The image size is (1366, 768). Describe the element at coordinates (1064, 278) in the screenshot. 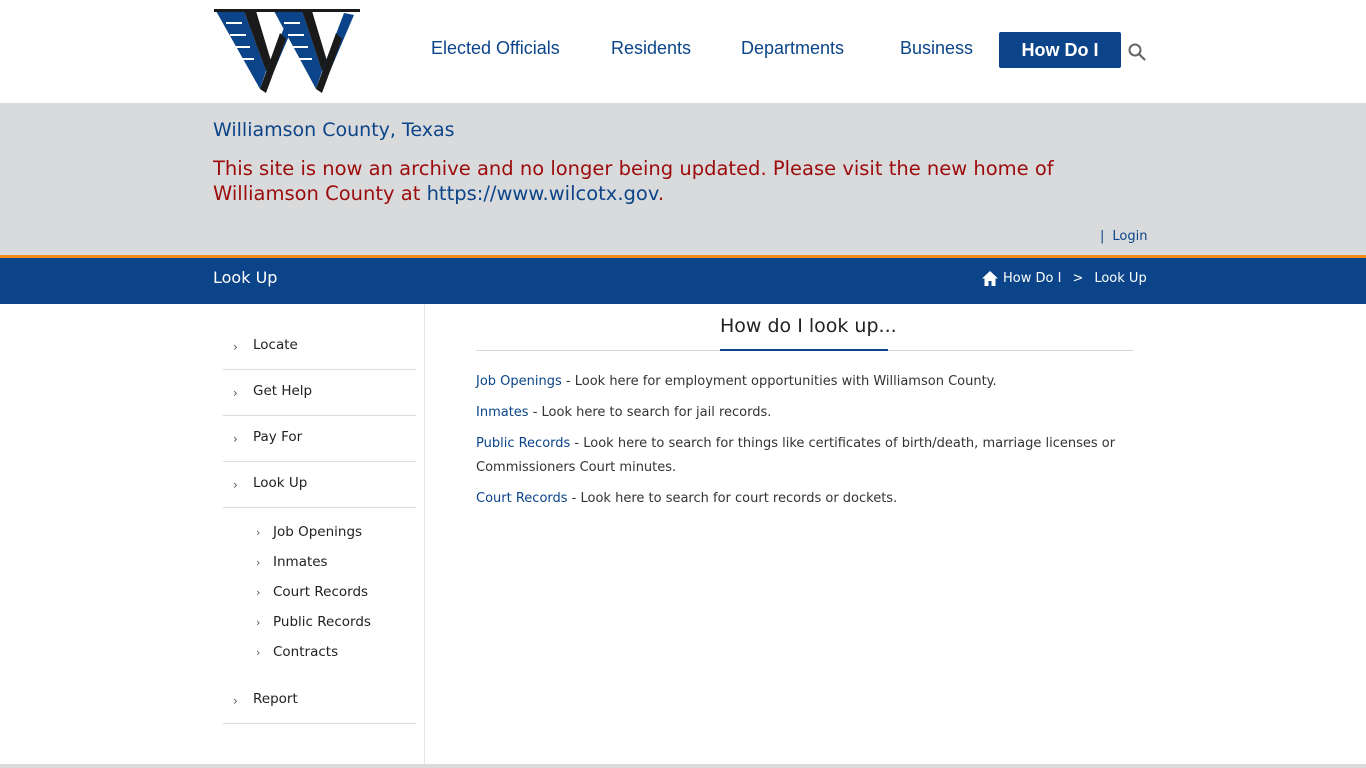

I see `breadcrumb: How Do I > Look Up` at that location.